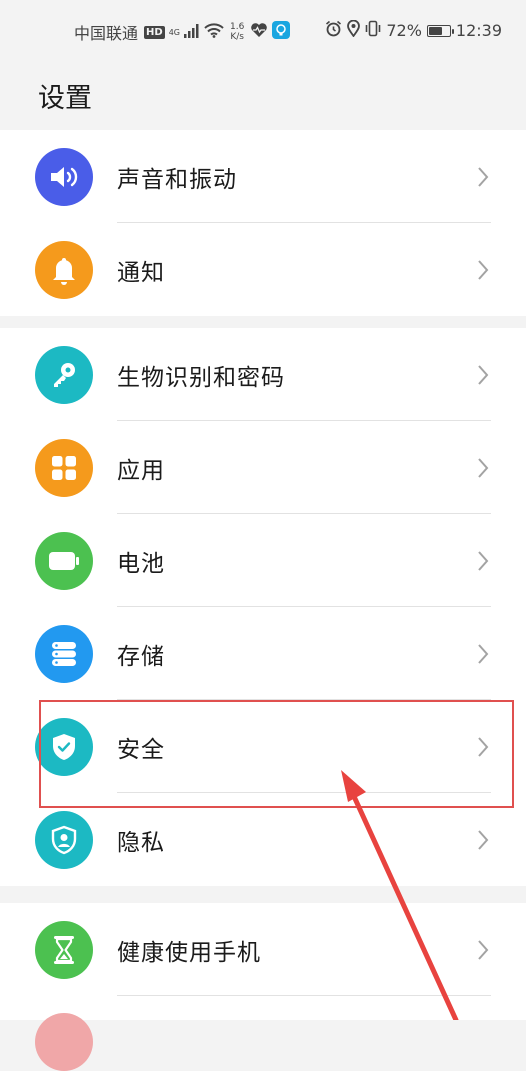 This screenshot has height=1071, width=526. I want to click on carrier-name: 中国联通, so click(106, 33).